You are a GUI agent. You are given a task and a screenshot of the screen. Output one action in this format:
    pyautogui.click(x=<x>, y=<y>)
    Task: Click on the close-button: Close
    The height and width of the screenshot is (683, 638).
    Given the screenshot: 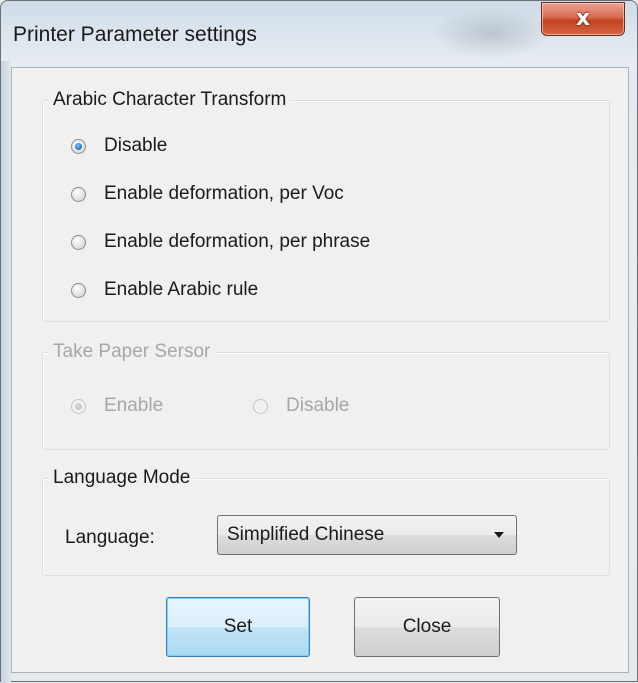 What is the action you would take?
    pyautogui.click(x=427, y=627)
    